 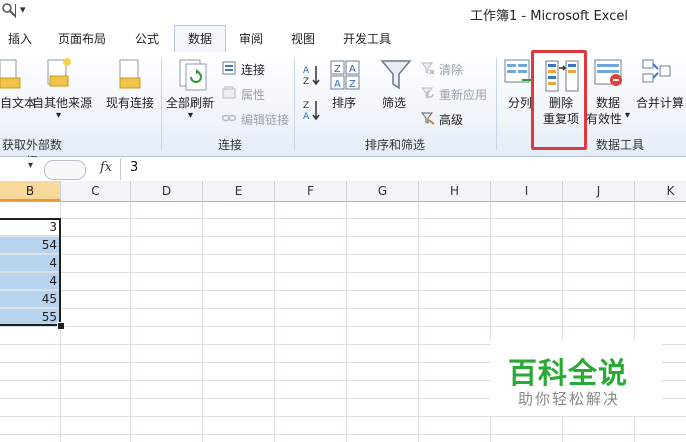 What do you see at coordinates (311, 191) in the screenshot?
I see `column-header: F` at bounding box center [311, 191].